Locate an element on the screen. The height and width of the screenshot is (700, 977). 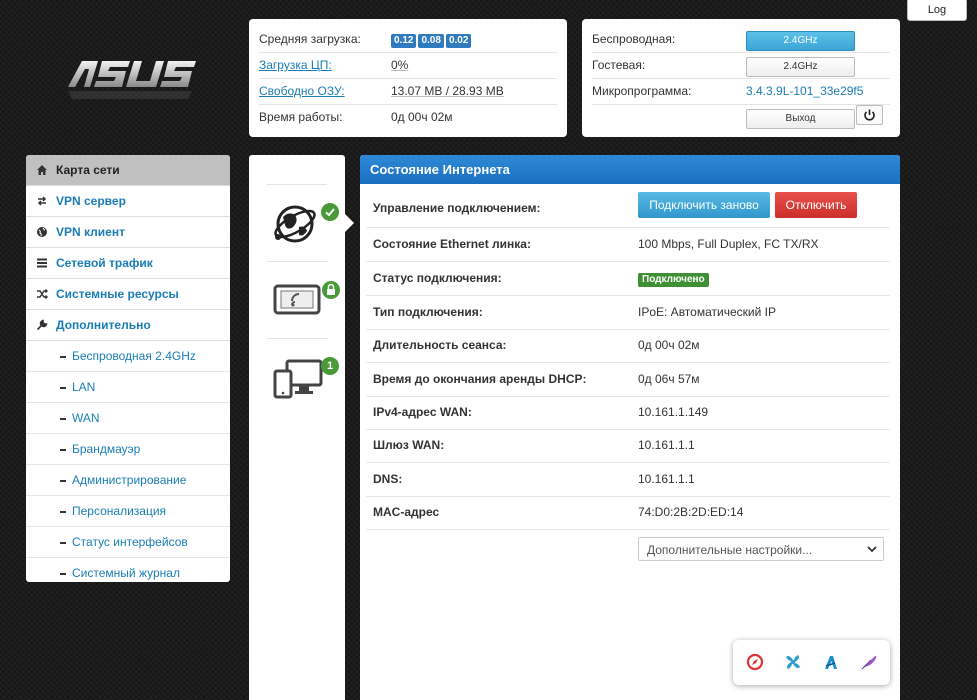
internet-node is located at coordinates (304, 225).